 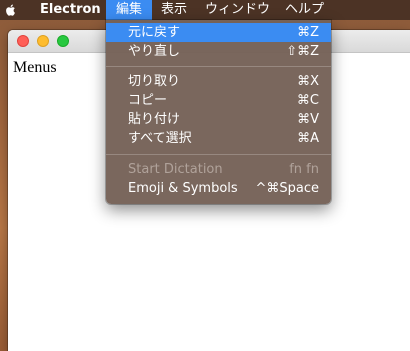 I want to click on menu-item-select-all: すべて選択 ⌘A, so click(x=218, y=138).